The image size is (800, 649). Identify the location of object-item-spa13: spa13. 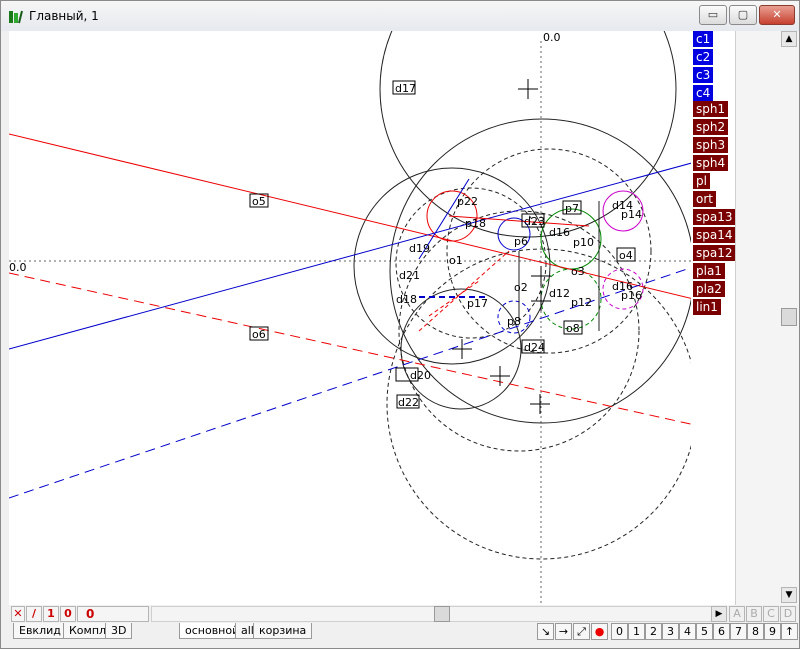
(714, 217).